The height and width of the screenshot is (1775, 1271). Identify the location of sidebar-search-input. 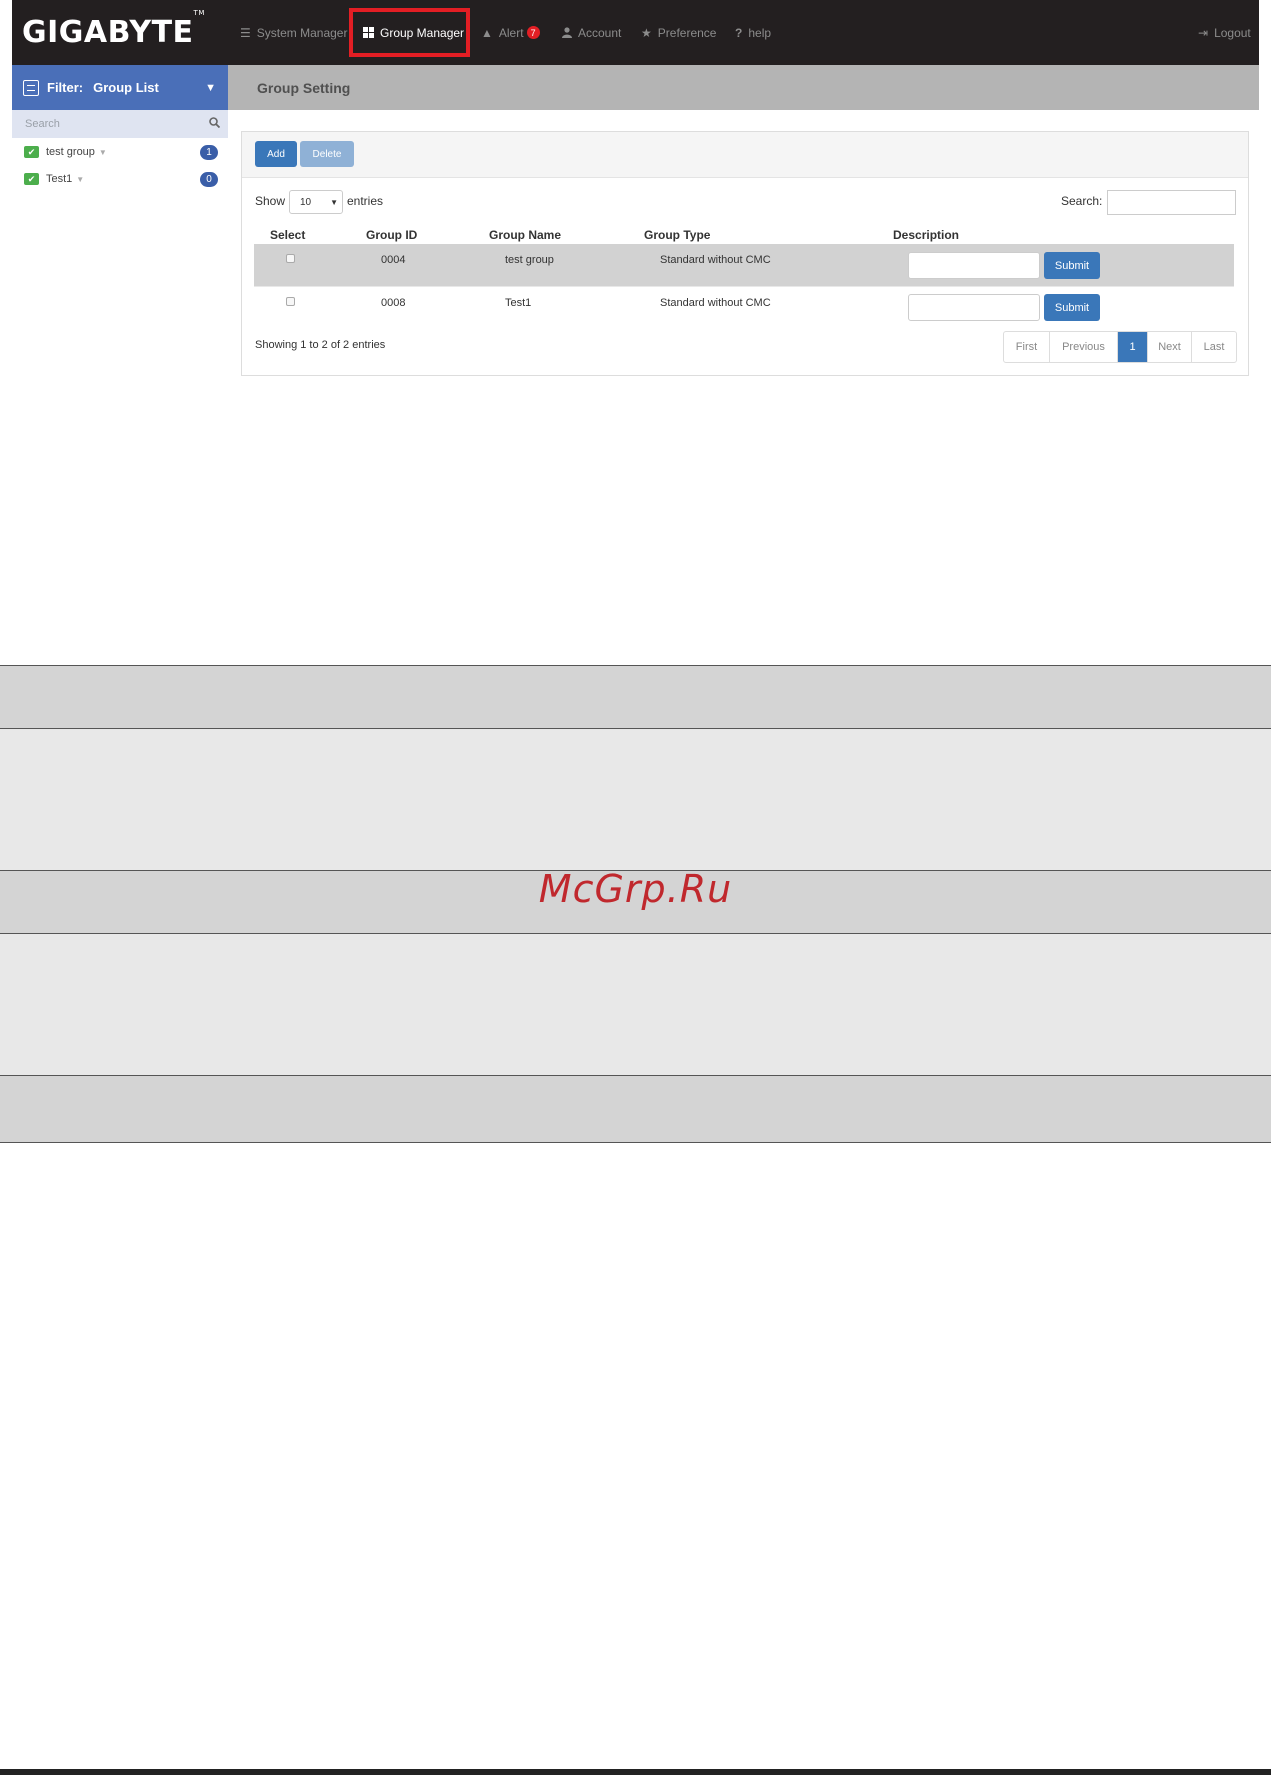
(110, 124).